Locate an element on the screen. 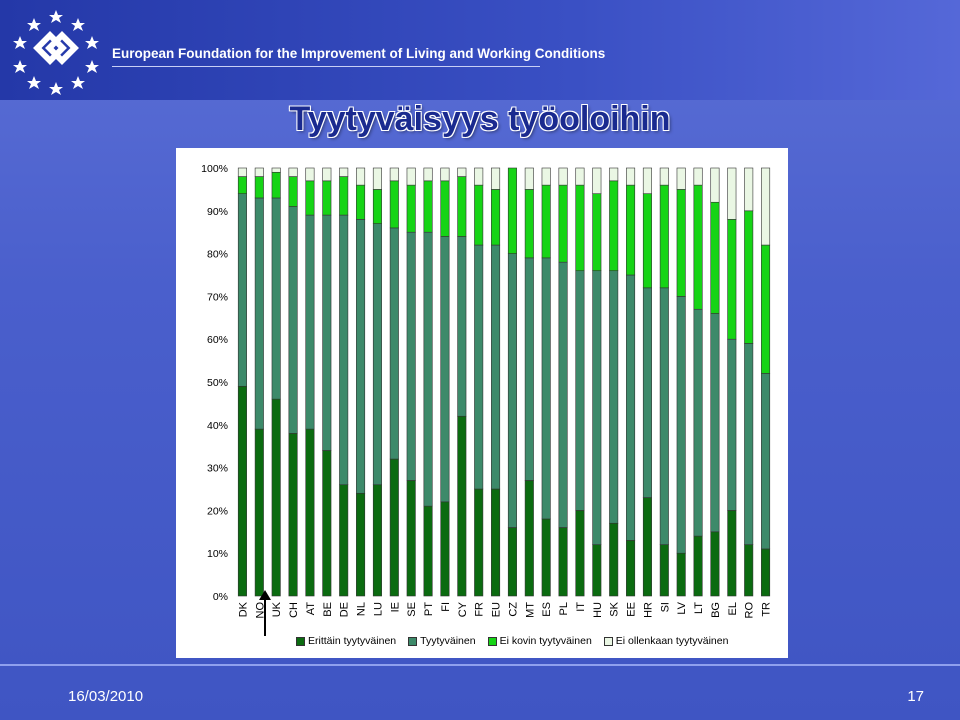 The image size is (960, 720). x-tick-label: HR is located at coordinates (648, 610).